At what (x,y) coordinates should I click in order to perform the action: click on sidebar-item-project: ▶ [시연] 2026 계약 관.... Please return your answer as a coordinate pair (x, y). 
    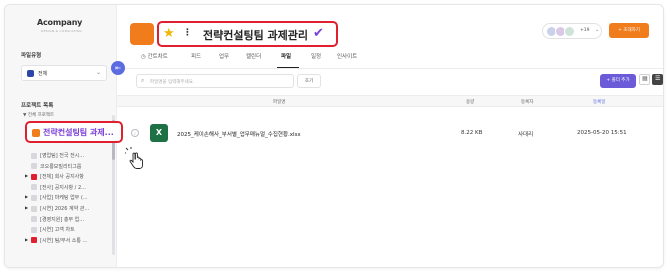
    Looking at the image, I should click on (57, 209).